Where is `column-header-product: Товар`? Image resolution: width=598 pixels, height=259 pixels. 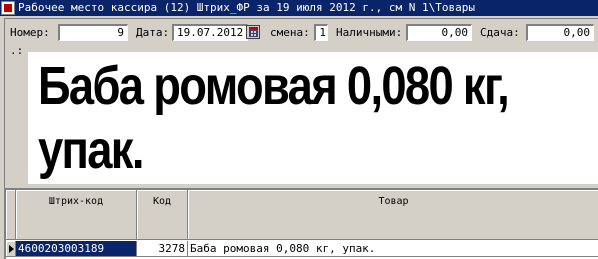
column-header-product: Товар is located at coordinates (393, 215).